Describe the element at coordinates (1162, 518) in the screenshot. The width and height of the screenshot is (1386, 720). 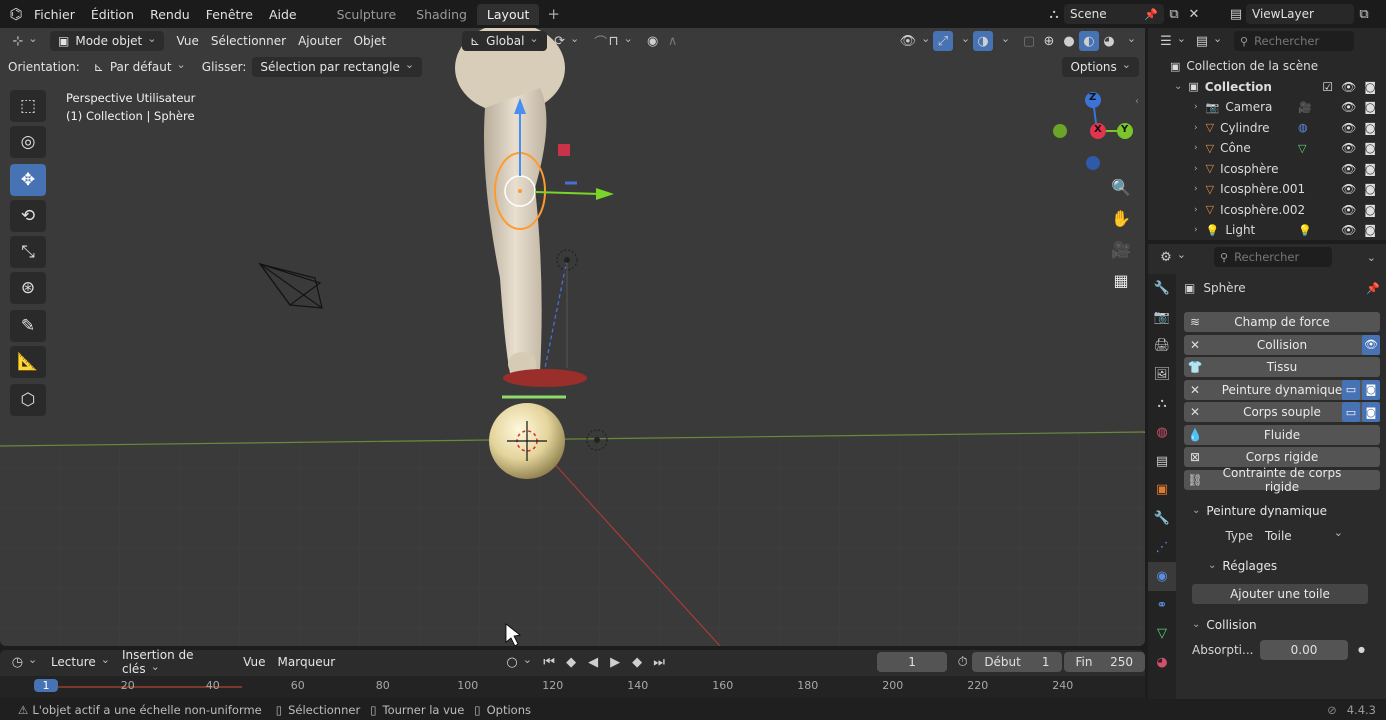
I see `tab-modifiers-icon: 🔧` at that location.